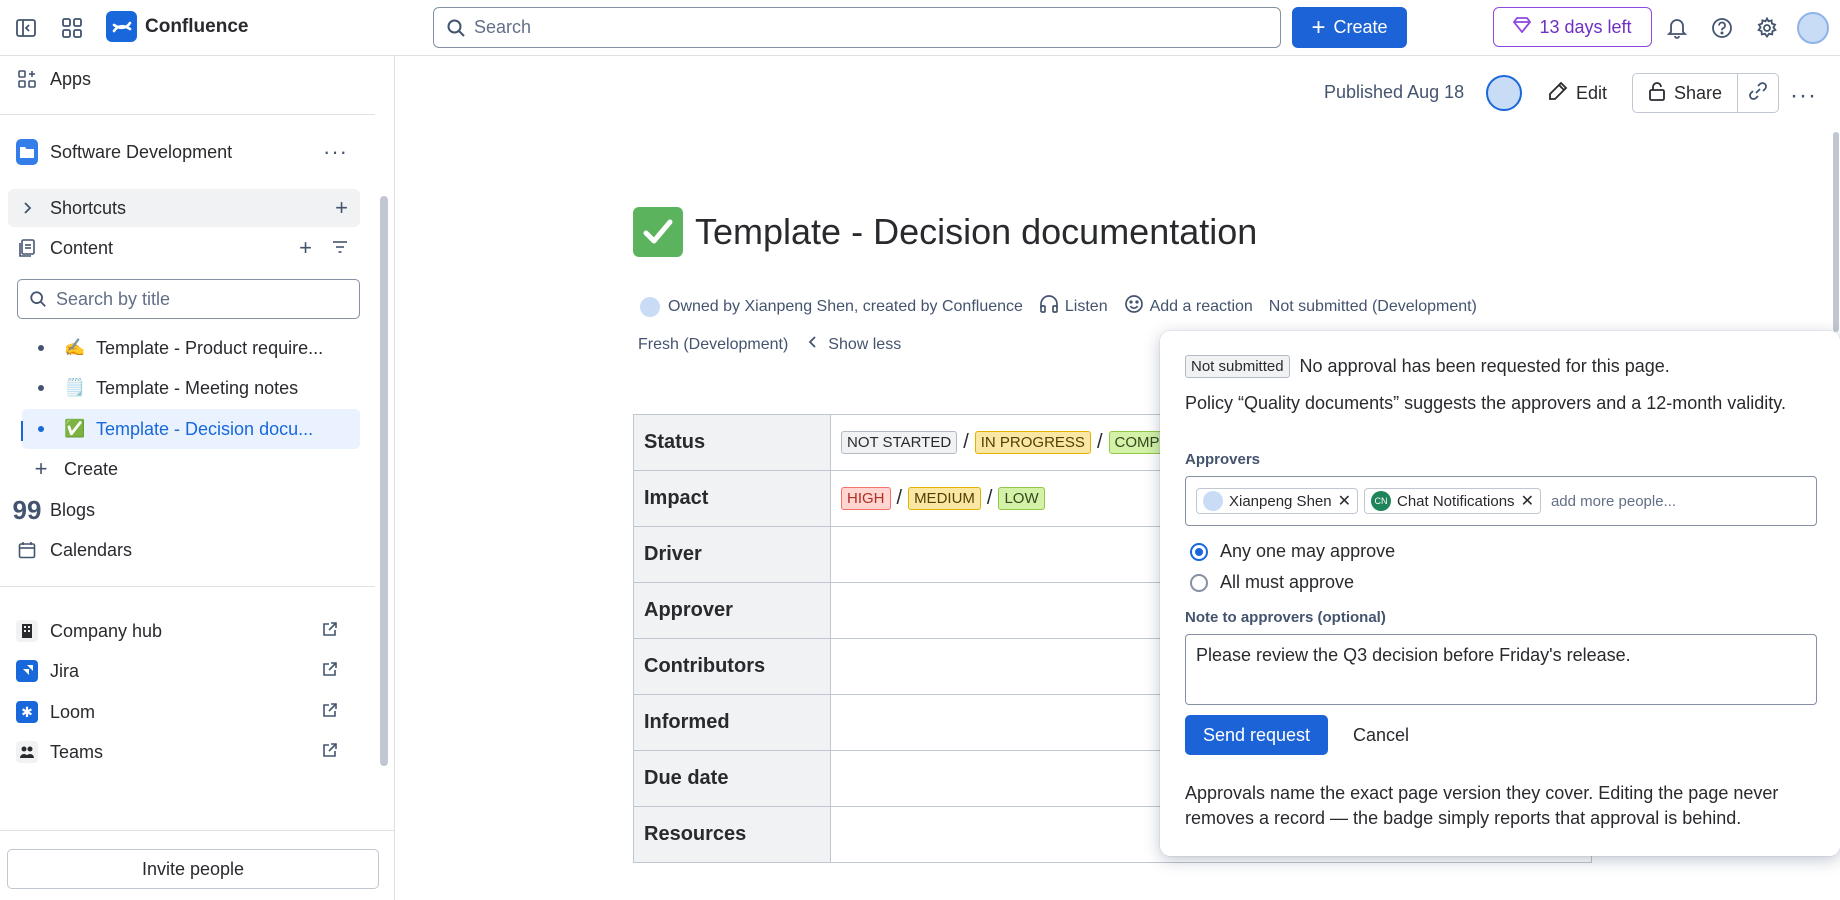 This screenshot has height=900, width=1840. Describe the element at coordinates (340, 248) in the screenshot. I see `filter-icon` at that location.